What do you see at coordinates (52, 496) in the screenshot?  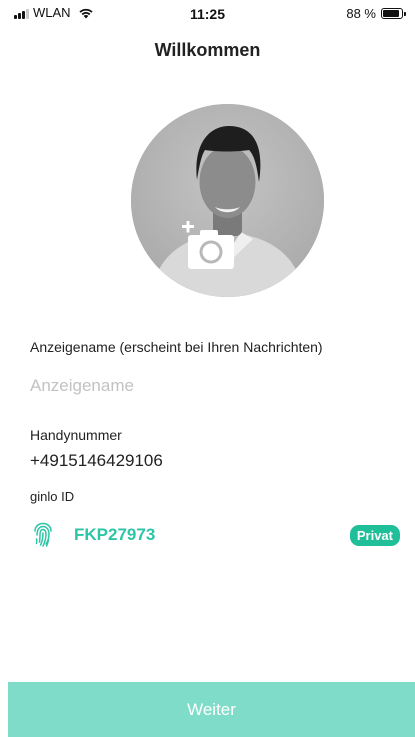 I see `ginlo-id-label: ginlo ID` at bounding box center [52, 496].